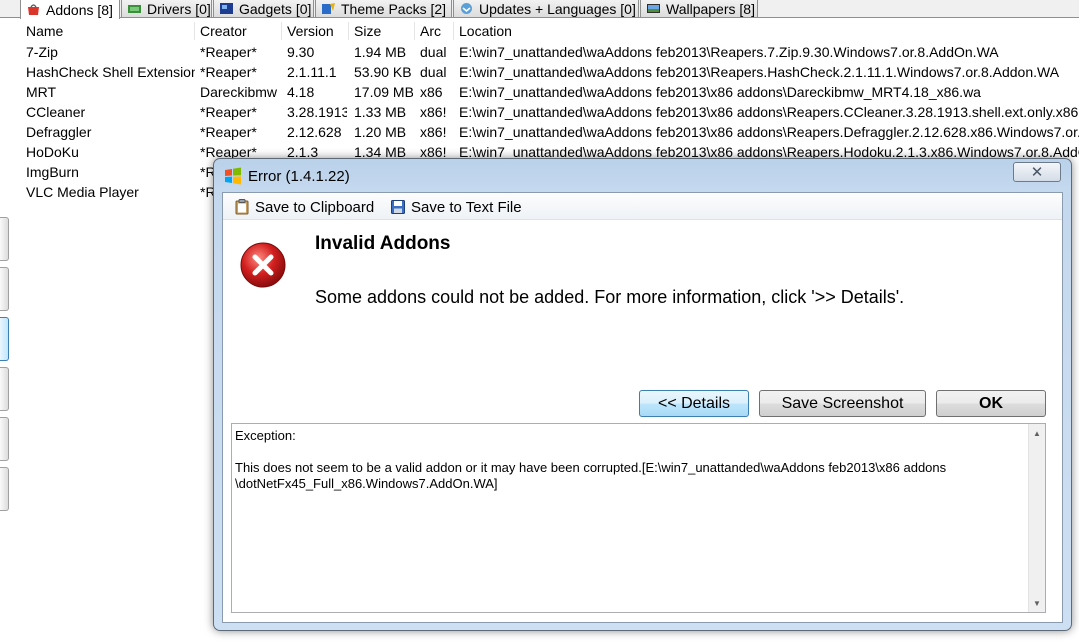  What do you see at coordinates (56, 112) in the screenshot?
I see `cell-name: CCleaner` at bounding box center [56, 112].